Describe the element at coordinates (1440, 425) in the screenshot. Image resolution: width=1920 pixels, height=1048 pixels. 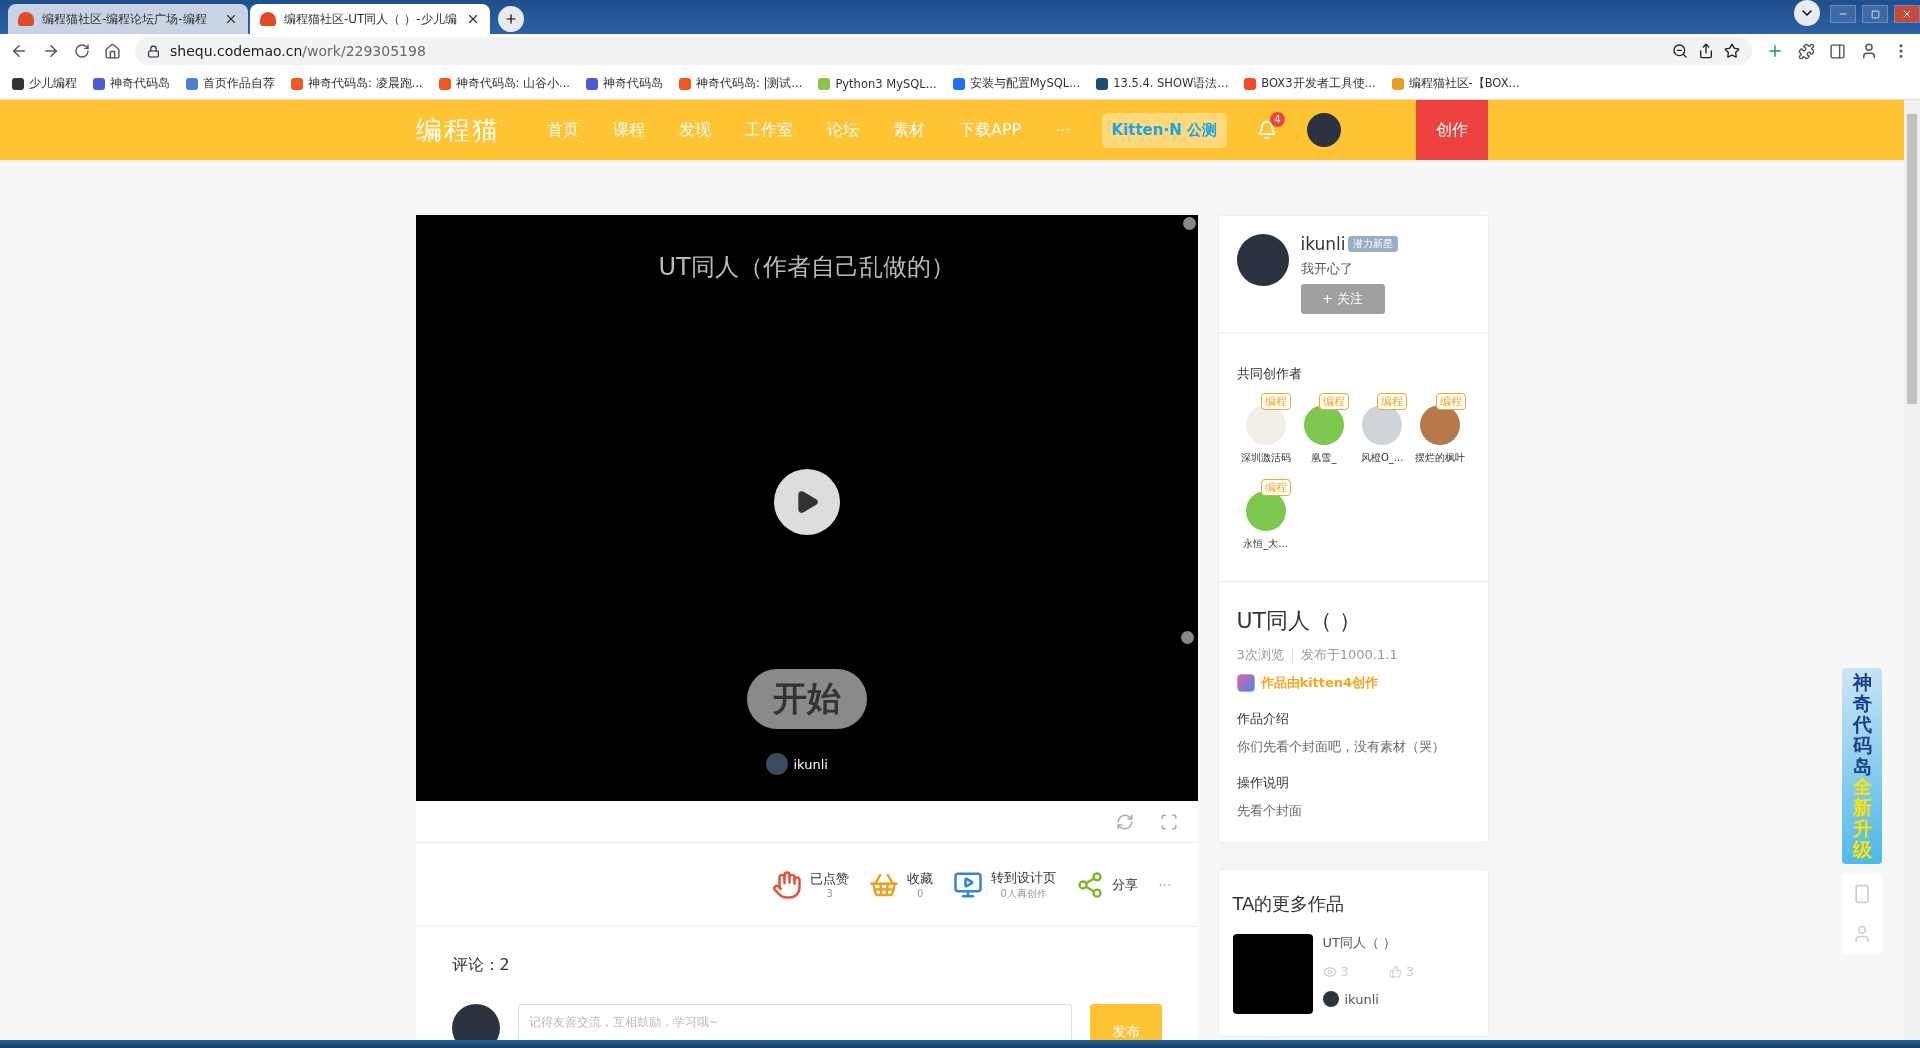
I see `coauthor-avatar` at that location.